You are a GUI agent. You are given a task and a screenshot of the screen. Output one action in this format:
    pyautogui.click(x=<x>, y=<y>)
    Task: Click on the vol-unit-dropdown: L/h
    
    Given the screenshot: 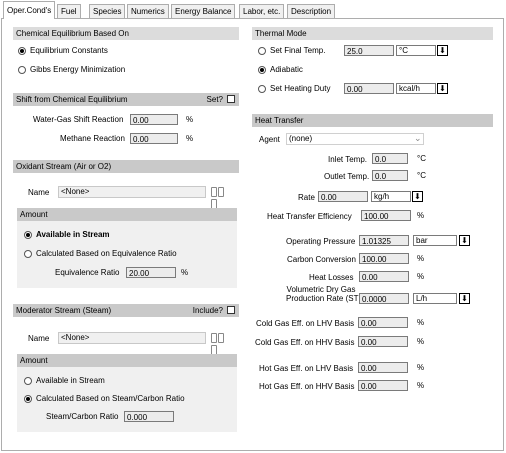 What is the action you would take?
    pyautogui.click(x=435, y=298)
    